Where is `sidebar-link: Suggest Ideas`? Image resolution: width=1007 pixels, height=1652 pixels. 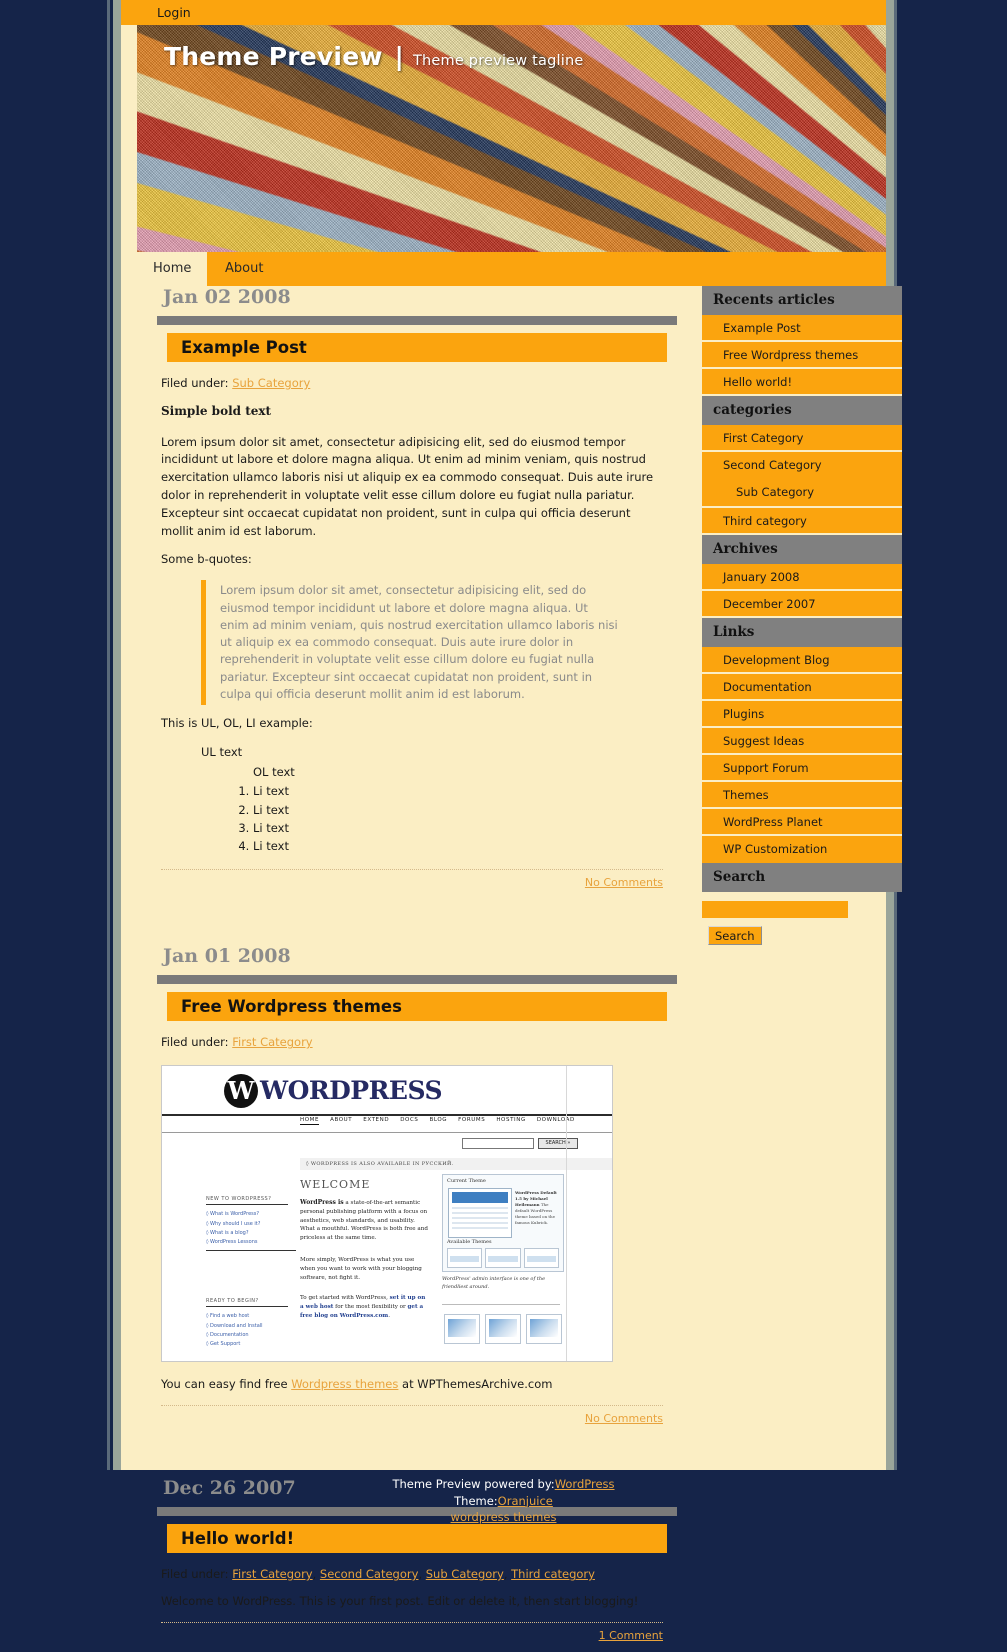 sidebar-link: Suggest Ideas is located at coordinates (802, 741).